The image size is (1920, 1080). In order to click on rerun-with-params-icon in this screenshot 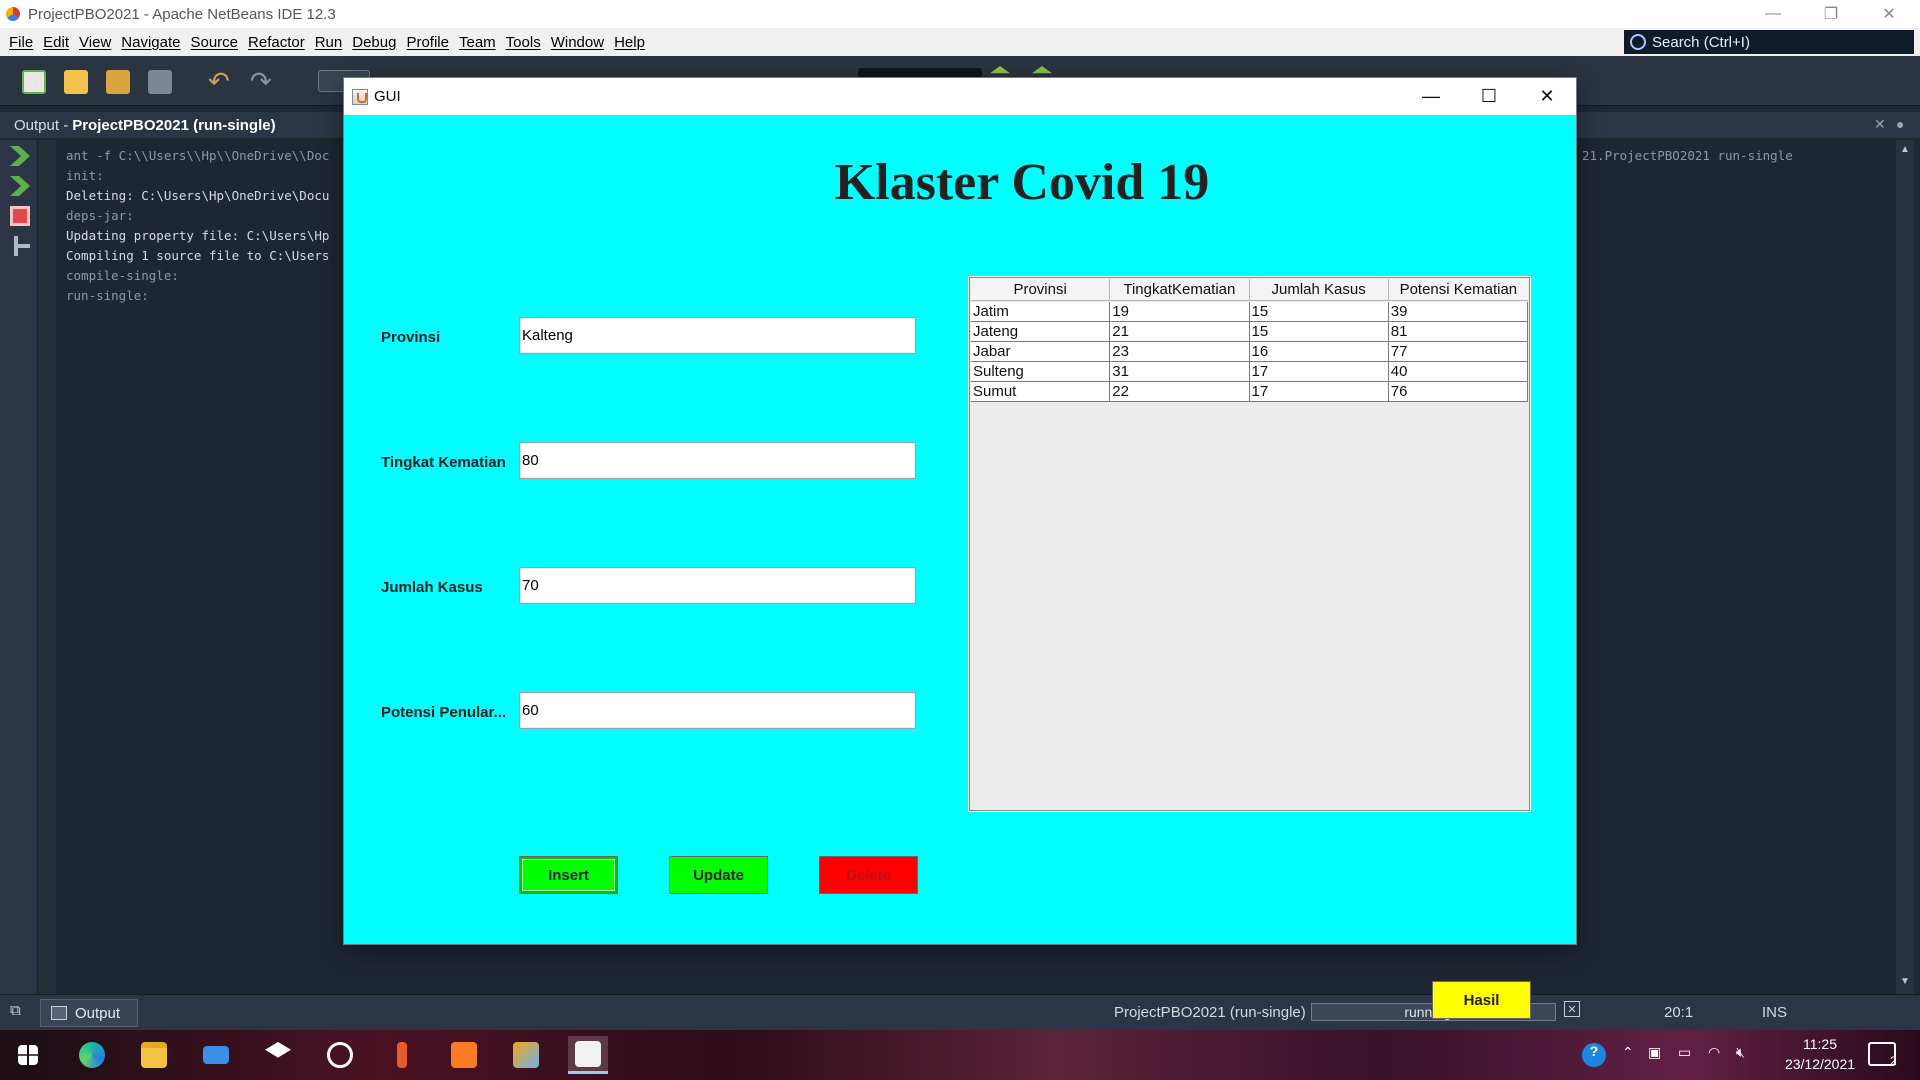, I will do `click(20, 186)`.